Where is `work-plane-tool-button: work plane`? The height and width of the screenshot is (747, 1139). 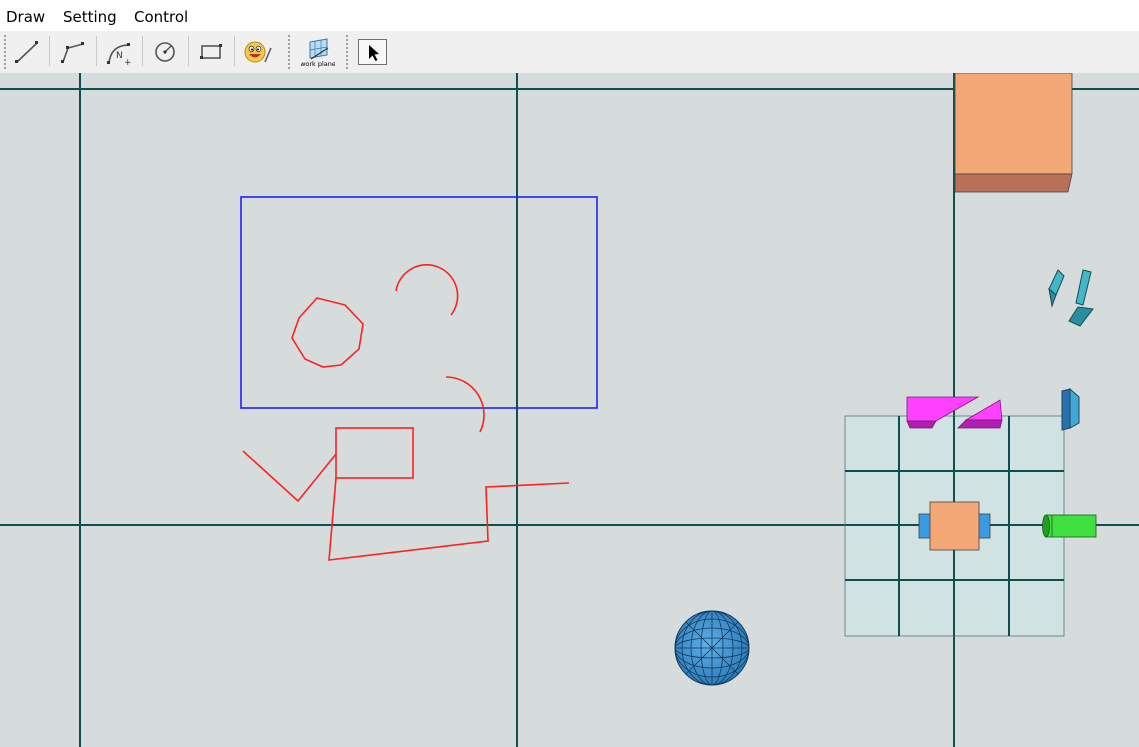
work-plane-tool-button: work plane is located at coordinates (318, 52).